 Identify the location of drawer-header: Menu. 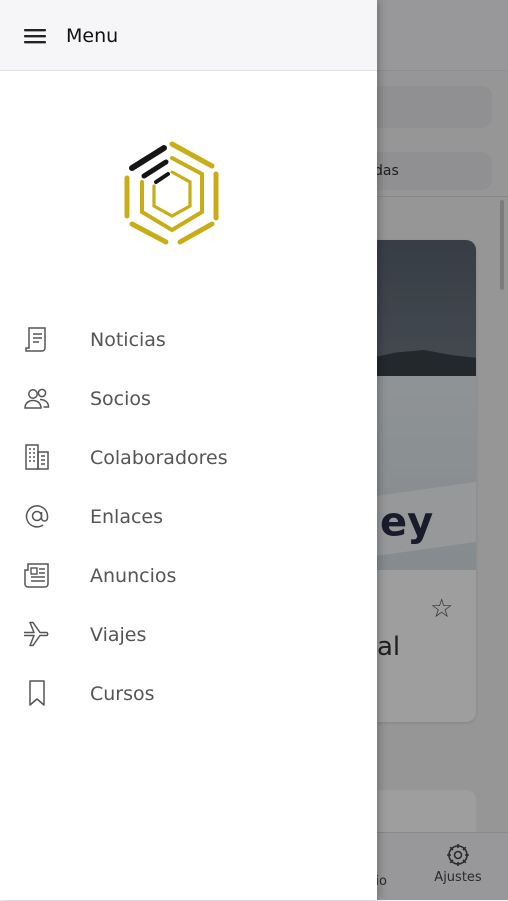
(188, 35).